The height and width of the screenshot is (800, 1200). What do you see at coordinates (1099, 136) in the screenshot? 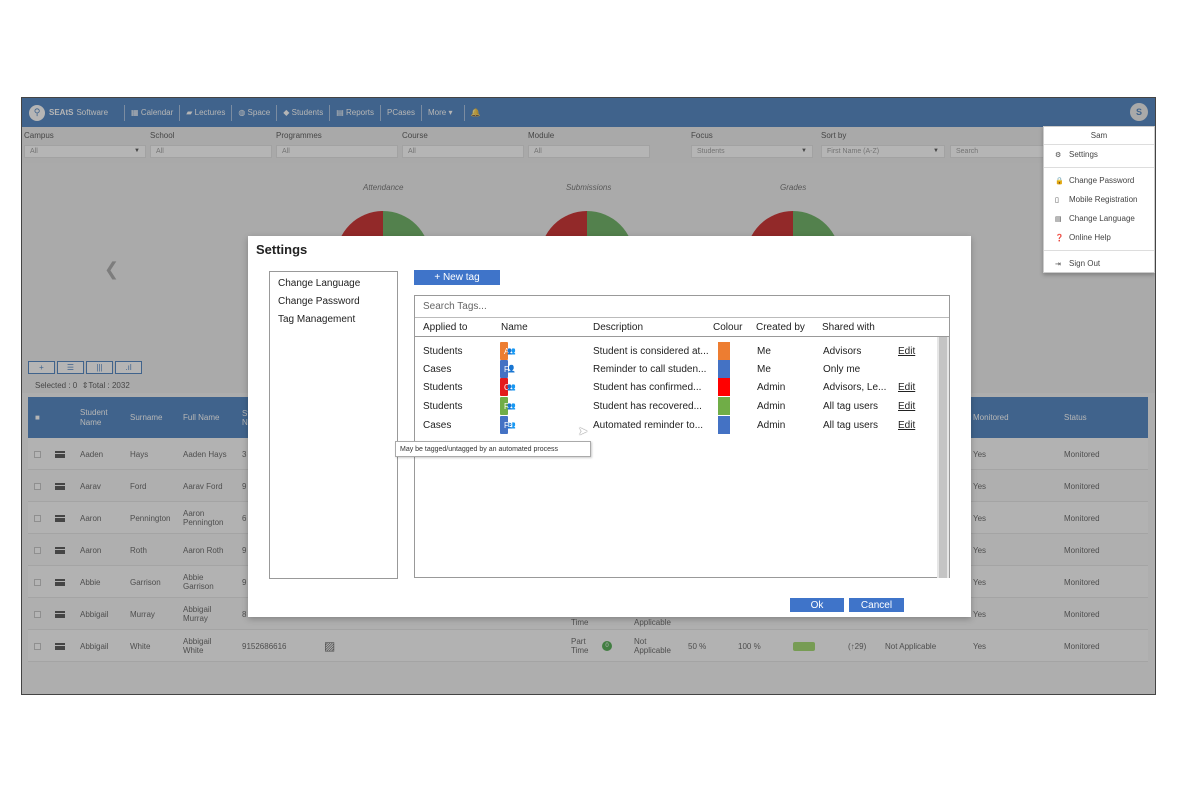
I see `user-menu-name: Sam` at bounding box center [1099, 136].